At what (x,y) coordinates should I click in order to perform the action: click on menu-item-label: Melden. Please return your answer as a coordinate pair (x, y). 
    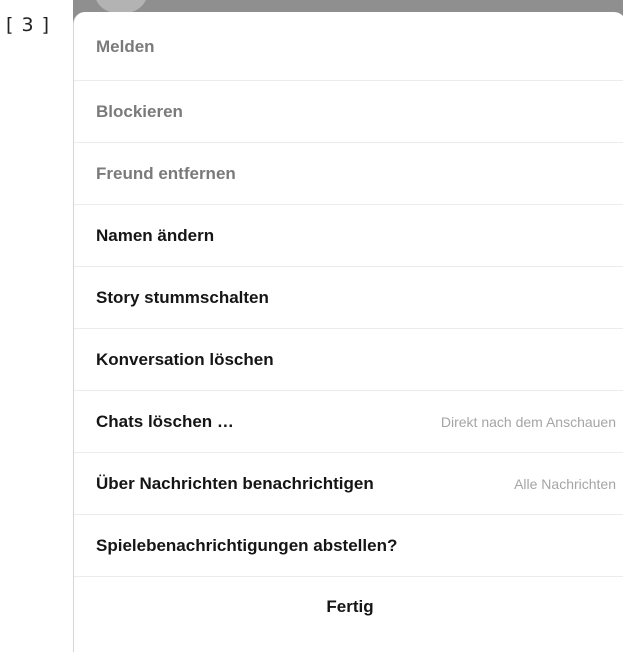
    Looking at the image, I should click on (125, 46).